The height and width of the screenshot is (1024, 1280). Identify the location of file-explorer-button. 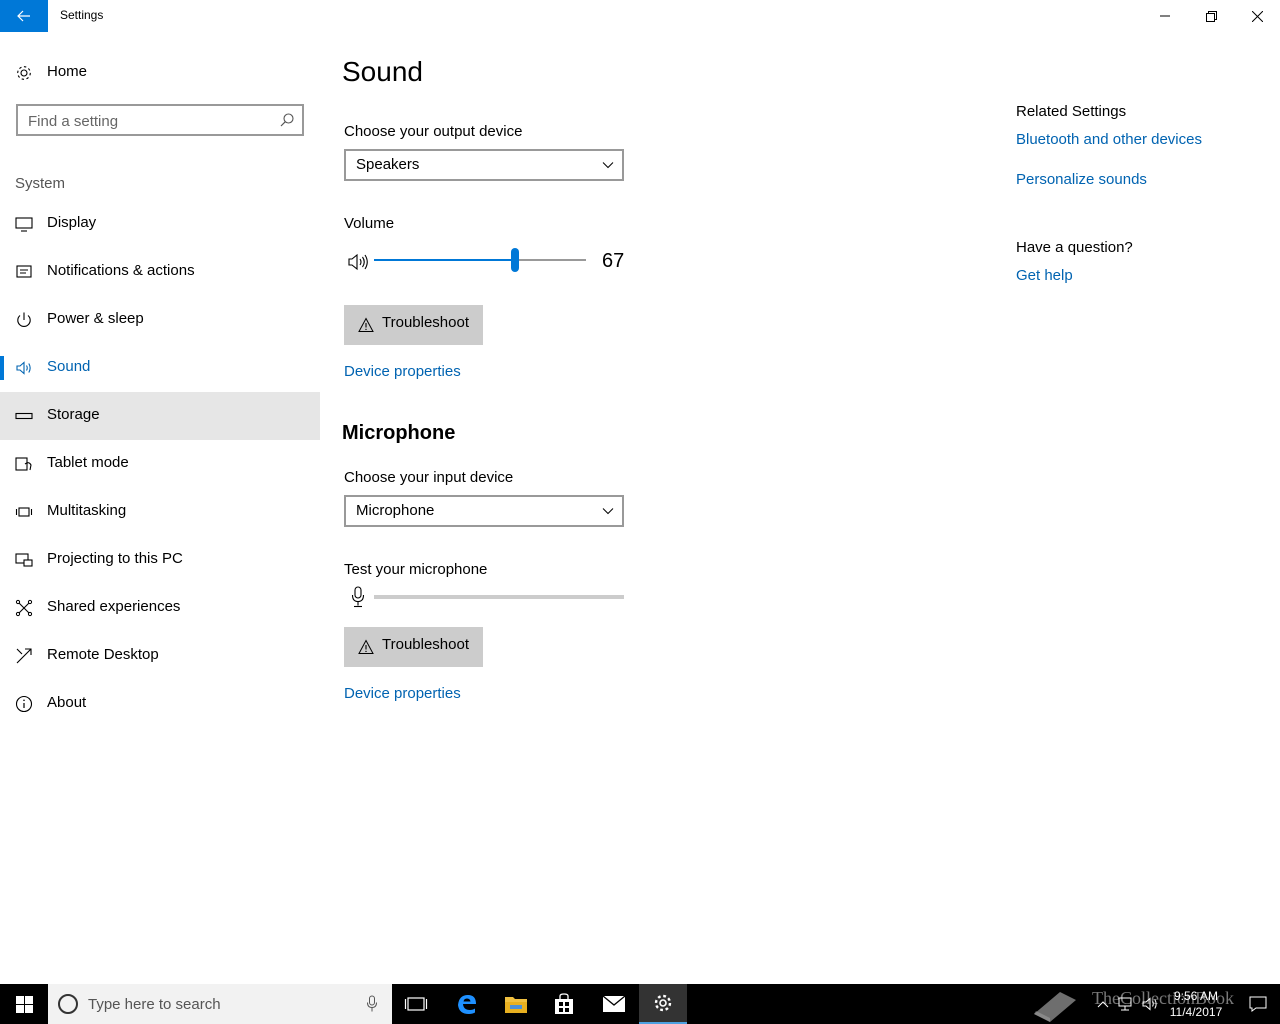
(516, 1004).